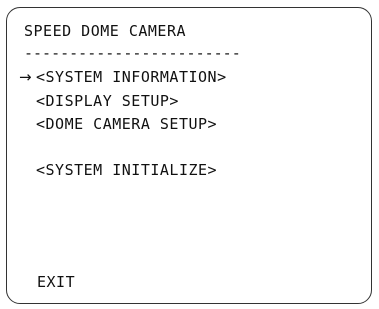  I want to click on menu-item-system-initialize: <SYSTEM INITIALIZE>, so click(126, 170).